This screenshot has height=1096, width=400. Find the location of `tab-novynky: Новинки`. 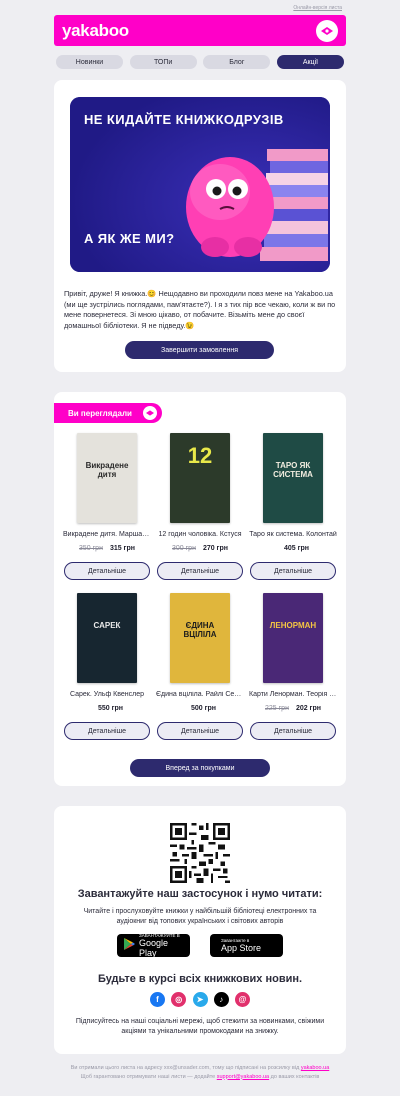

tab-novynky: Новинки is located at coordinates (89, 62).